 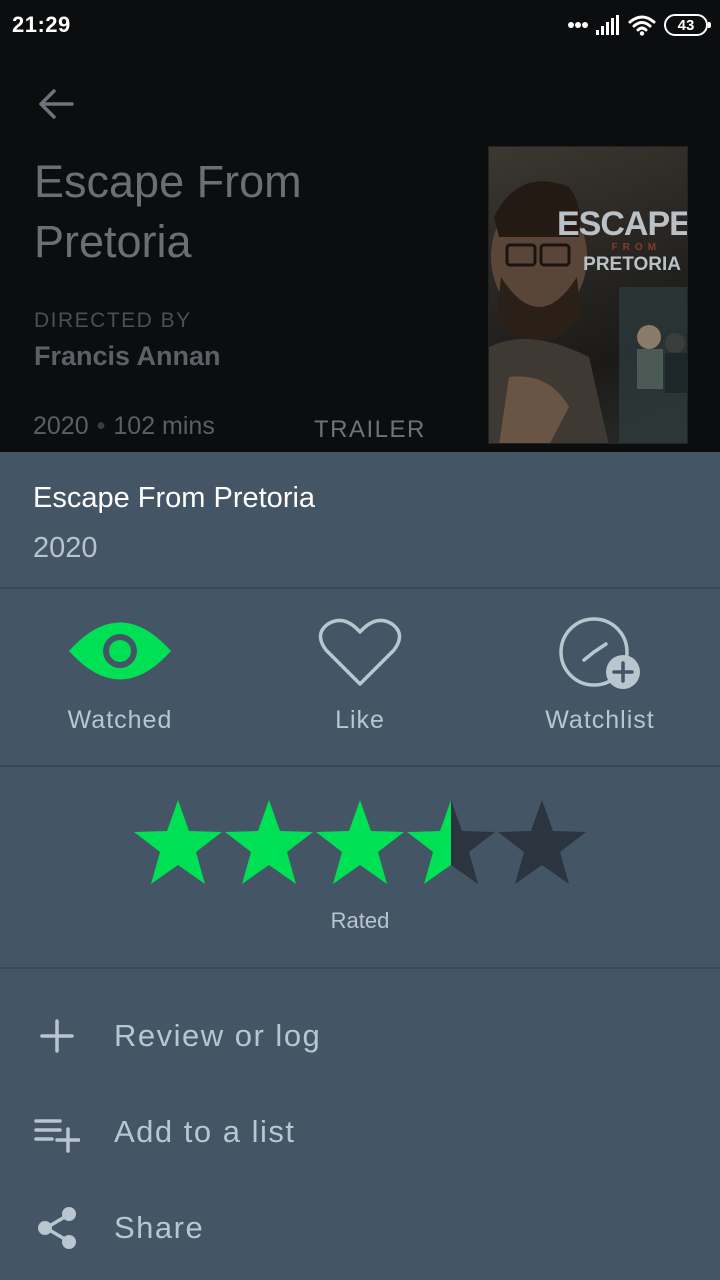 What do you see at coordinates (607, 25) in the screenshot?
I see `cell-signal-icon` at bounding box center [607, 25].